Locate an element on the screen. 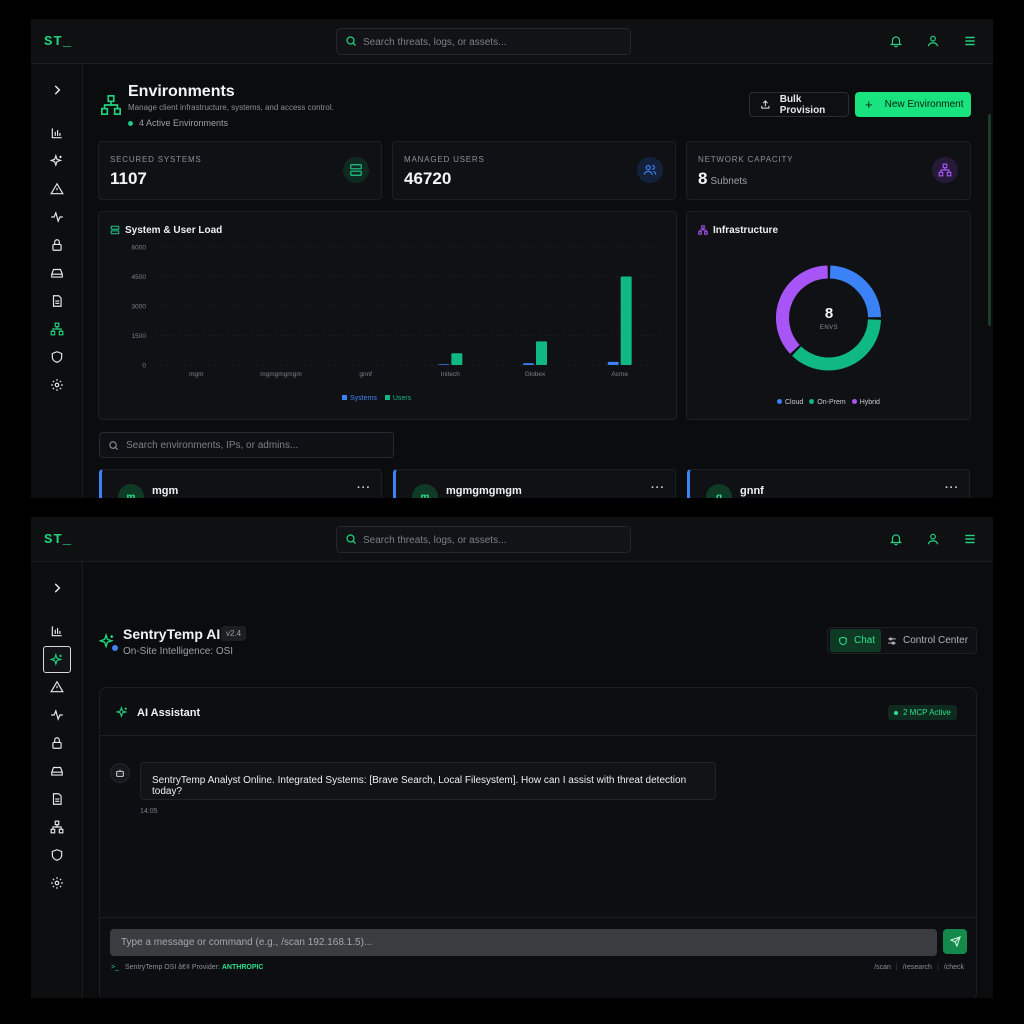 This screenshot has width=1024, height=1024. new-environment-button: + New Environment is located at coordinates (913, 104).